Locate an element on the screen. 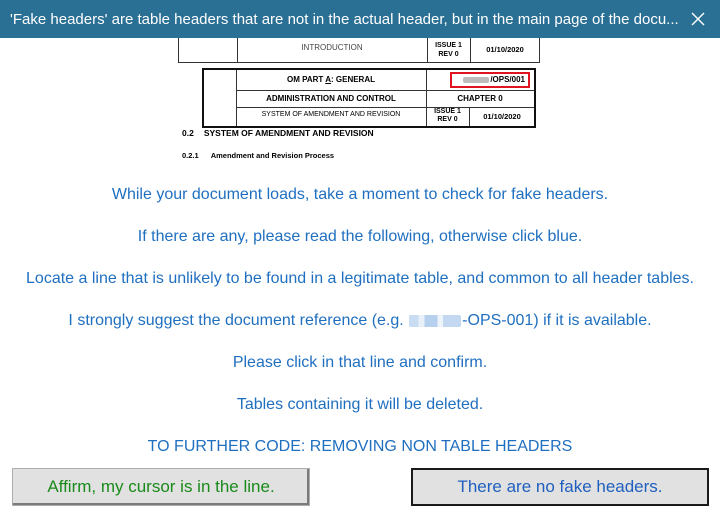 This screenshot has width=720, height=514. part-suffix: : GENERAL is located at coordinates (353, 79).